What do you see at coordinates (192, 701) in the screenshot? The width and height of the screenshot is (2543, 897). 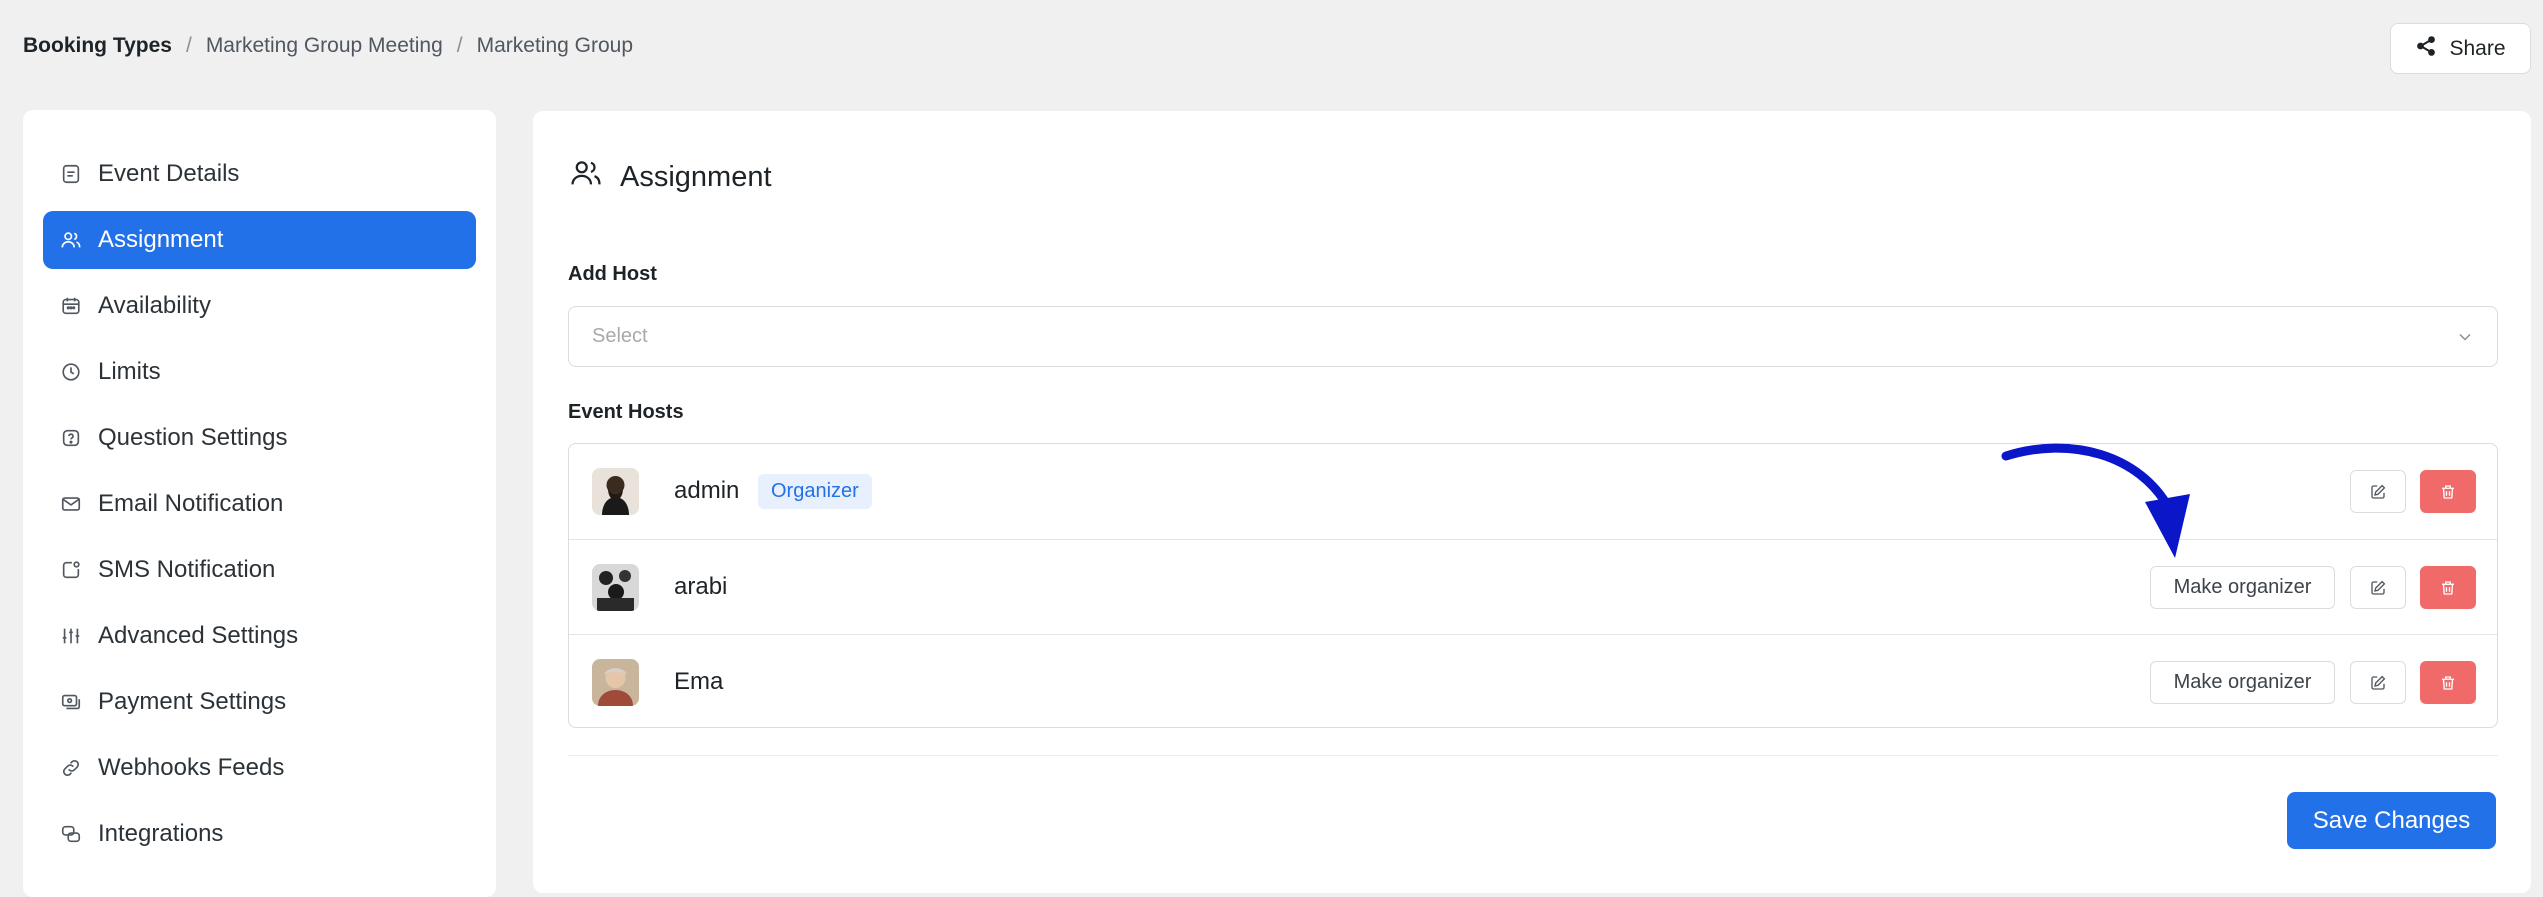 I see `sidebar-item-label: Payment Settings` at bounding box center [192, 701].